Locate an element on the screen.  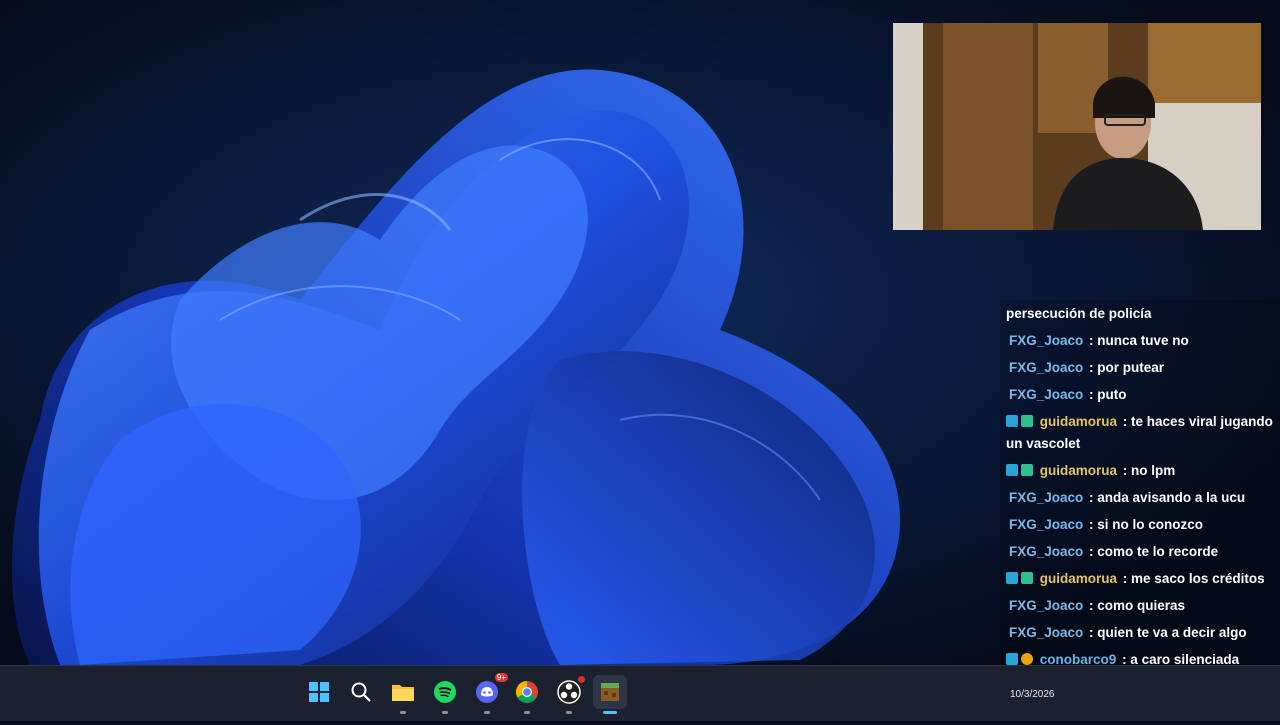
search-button is located at coordinates (361, 692).